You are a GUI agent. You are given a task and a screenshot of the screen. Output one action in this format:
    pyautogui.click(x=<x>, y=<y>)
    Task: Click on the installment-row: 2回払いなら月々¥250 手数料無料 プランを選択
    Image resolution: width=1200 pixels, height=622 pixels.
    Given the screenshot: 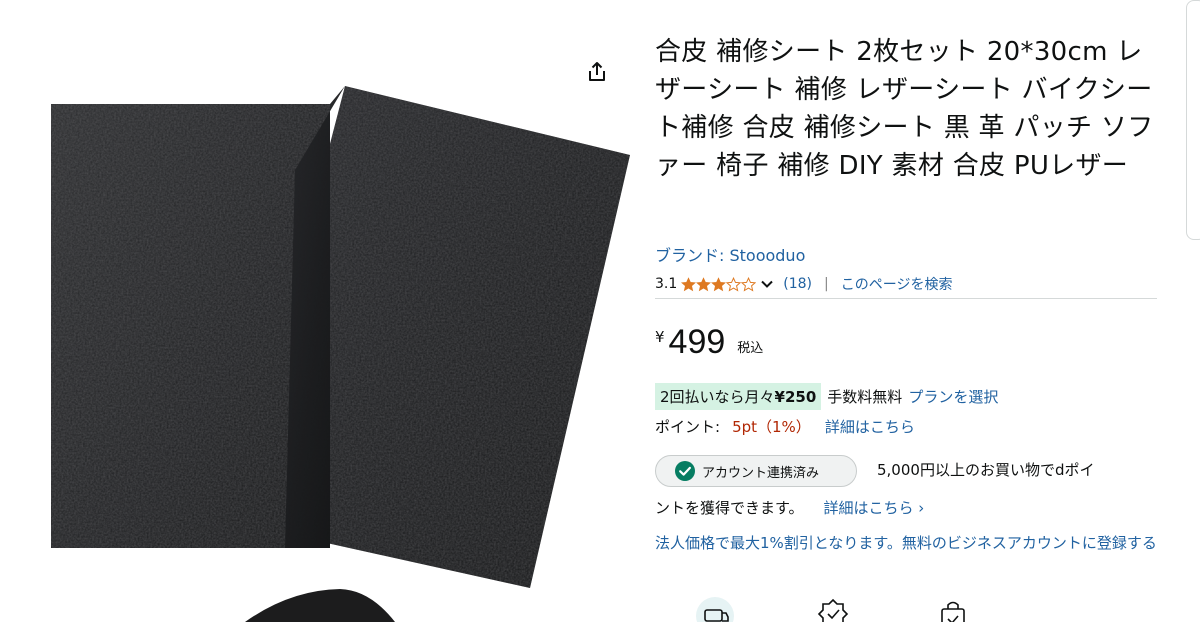 What is the action you would take?
    pyautogui.click(x=826, y=396)
    